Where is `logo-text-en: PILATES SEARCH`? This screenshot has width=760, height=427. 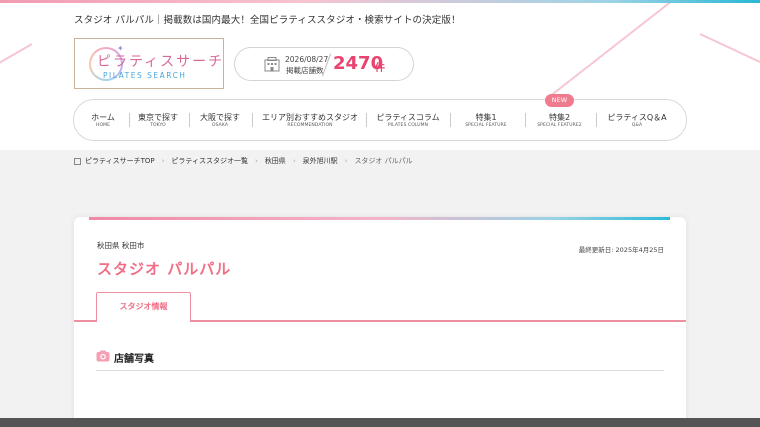
logo-text-en: PILATES SEARCH is located at coordinates (145, 75).